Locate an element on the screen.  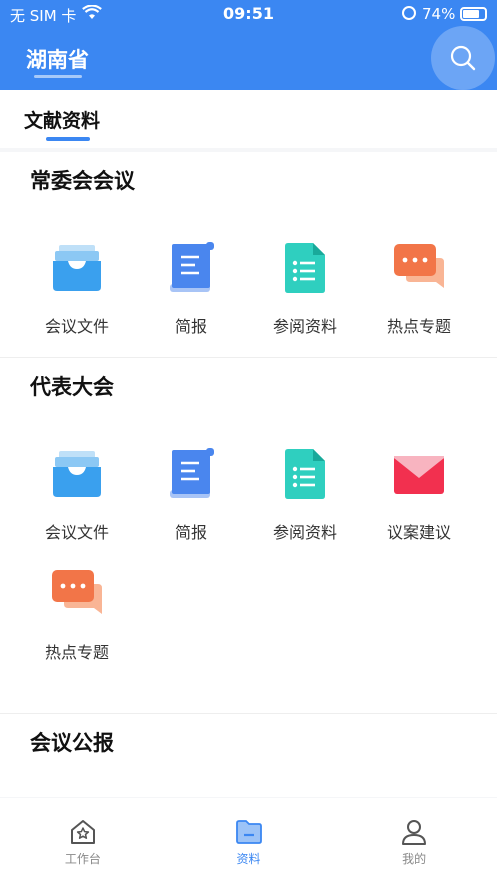
tab-documents: 文献资料 is located at coordinates (62, 119).